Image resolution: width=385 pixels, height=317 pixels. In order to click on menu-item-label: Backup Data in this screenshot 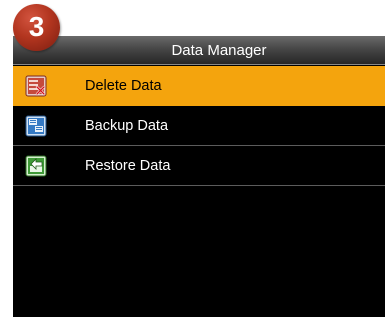, I will do `click(127, 125)`.